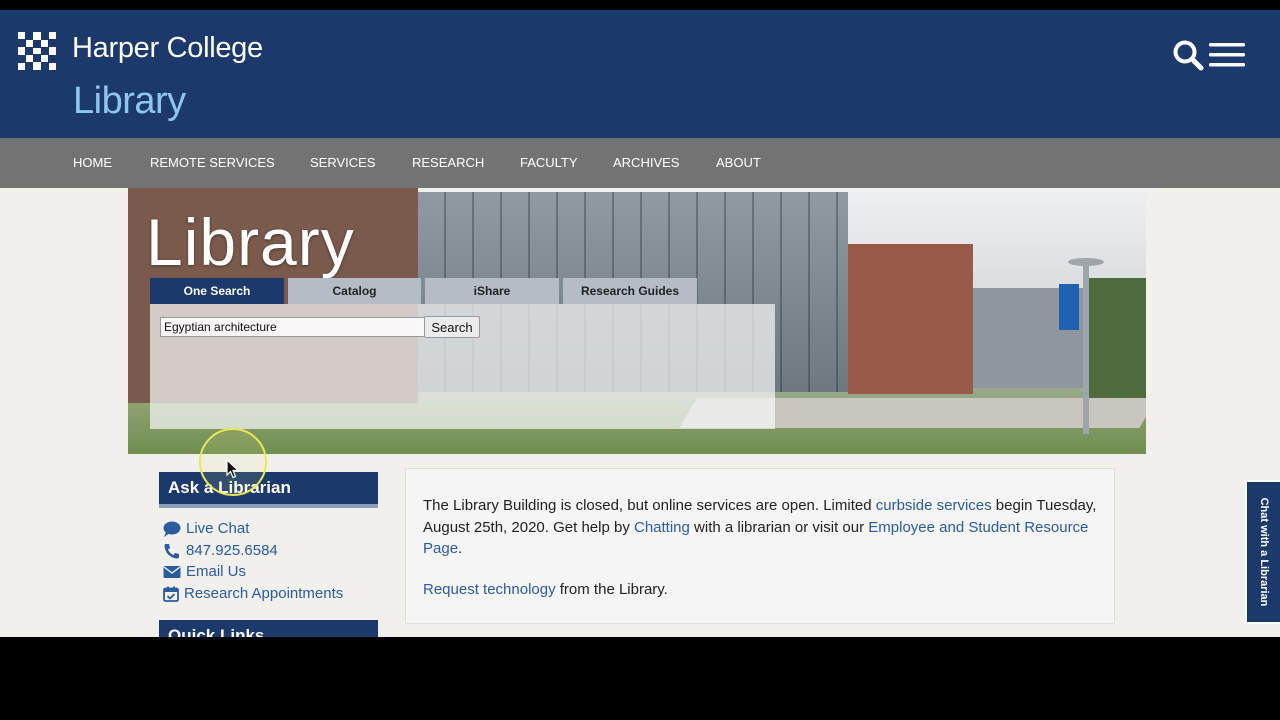 This screenshot has width=1280, height=720. I want to click on nav-research: RESEARCH, so click(448, 163).